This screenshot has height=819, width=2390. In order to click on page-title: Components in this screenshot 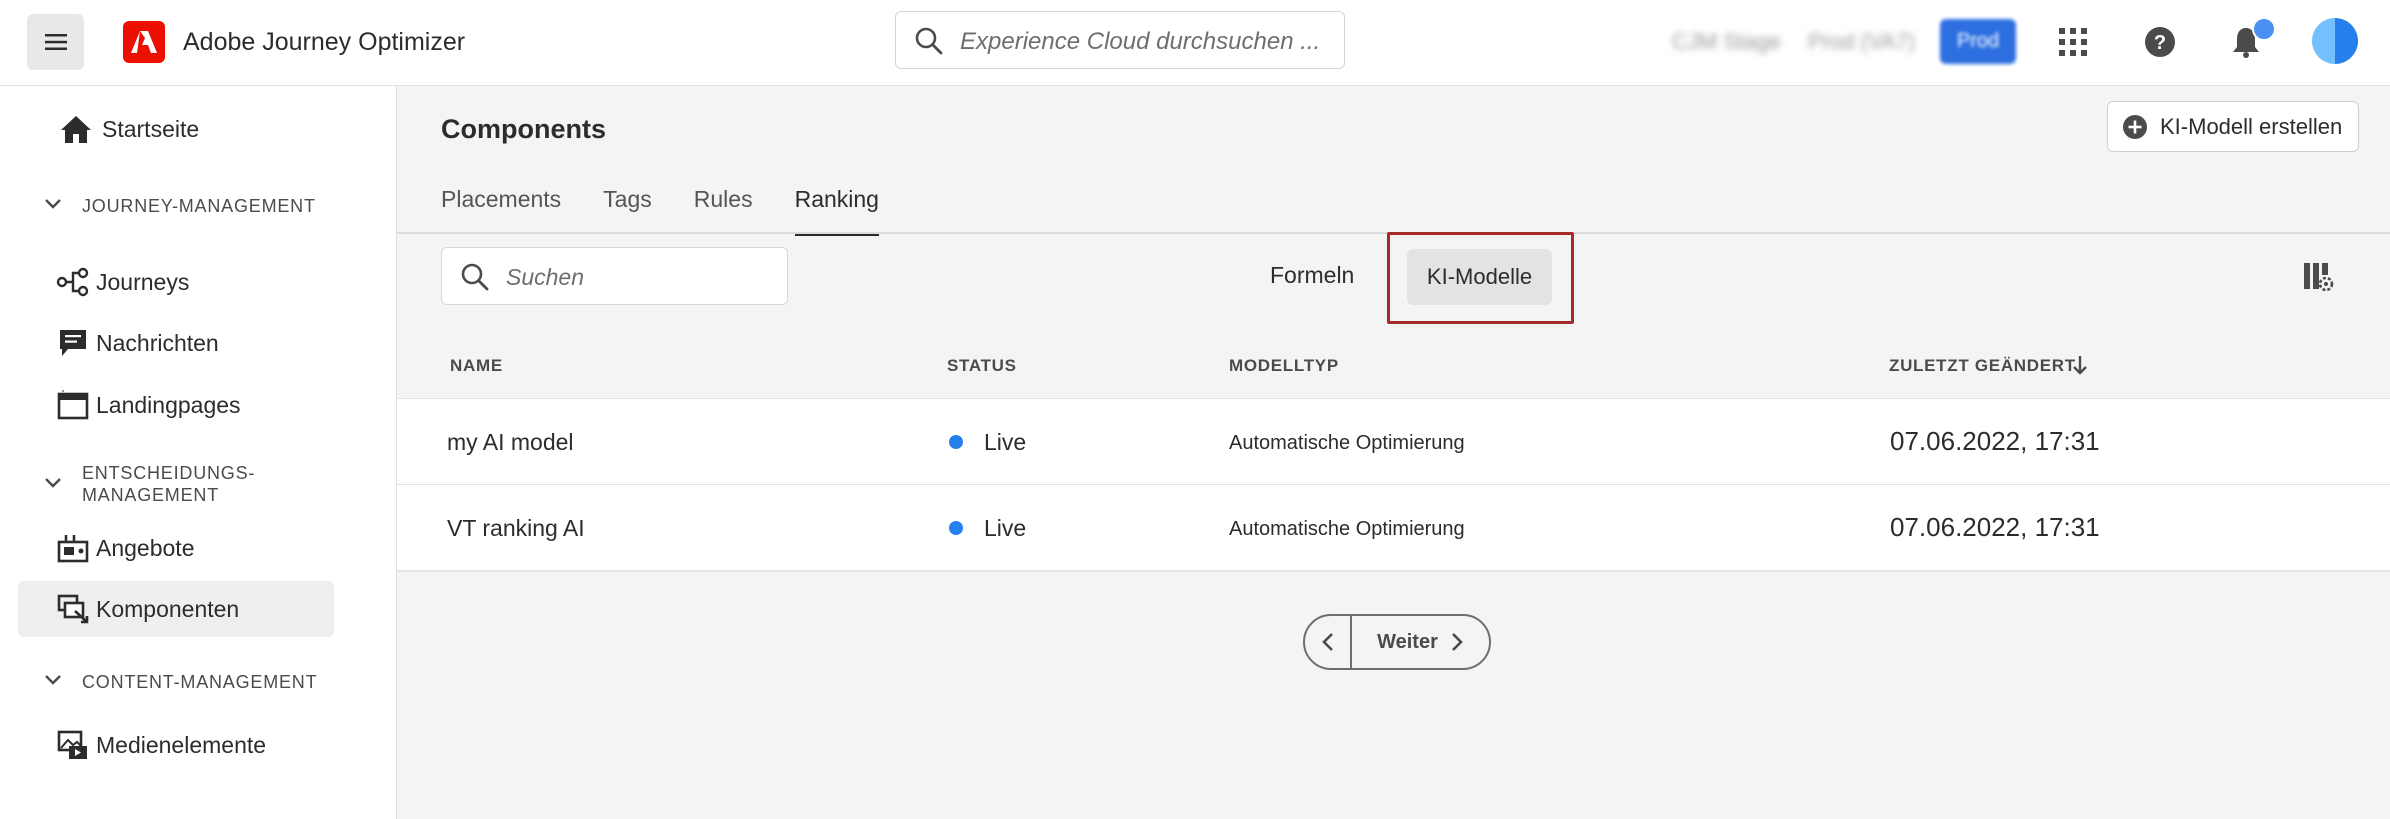, I will do `click(523, 129)`.